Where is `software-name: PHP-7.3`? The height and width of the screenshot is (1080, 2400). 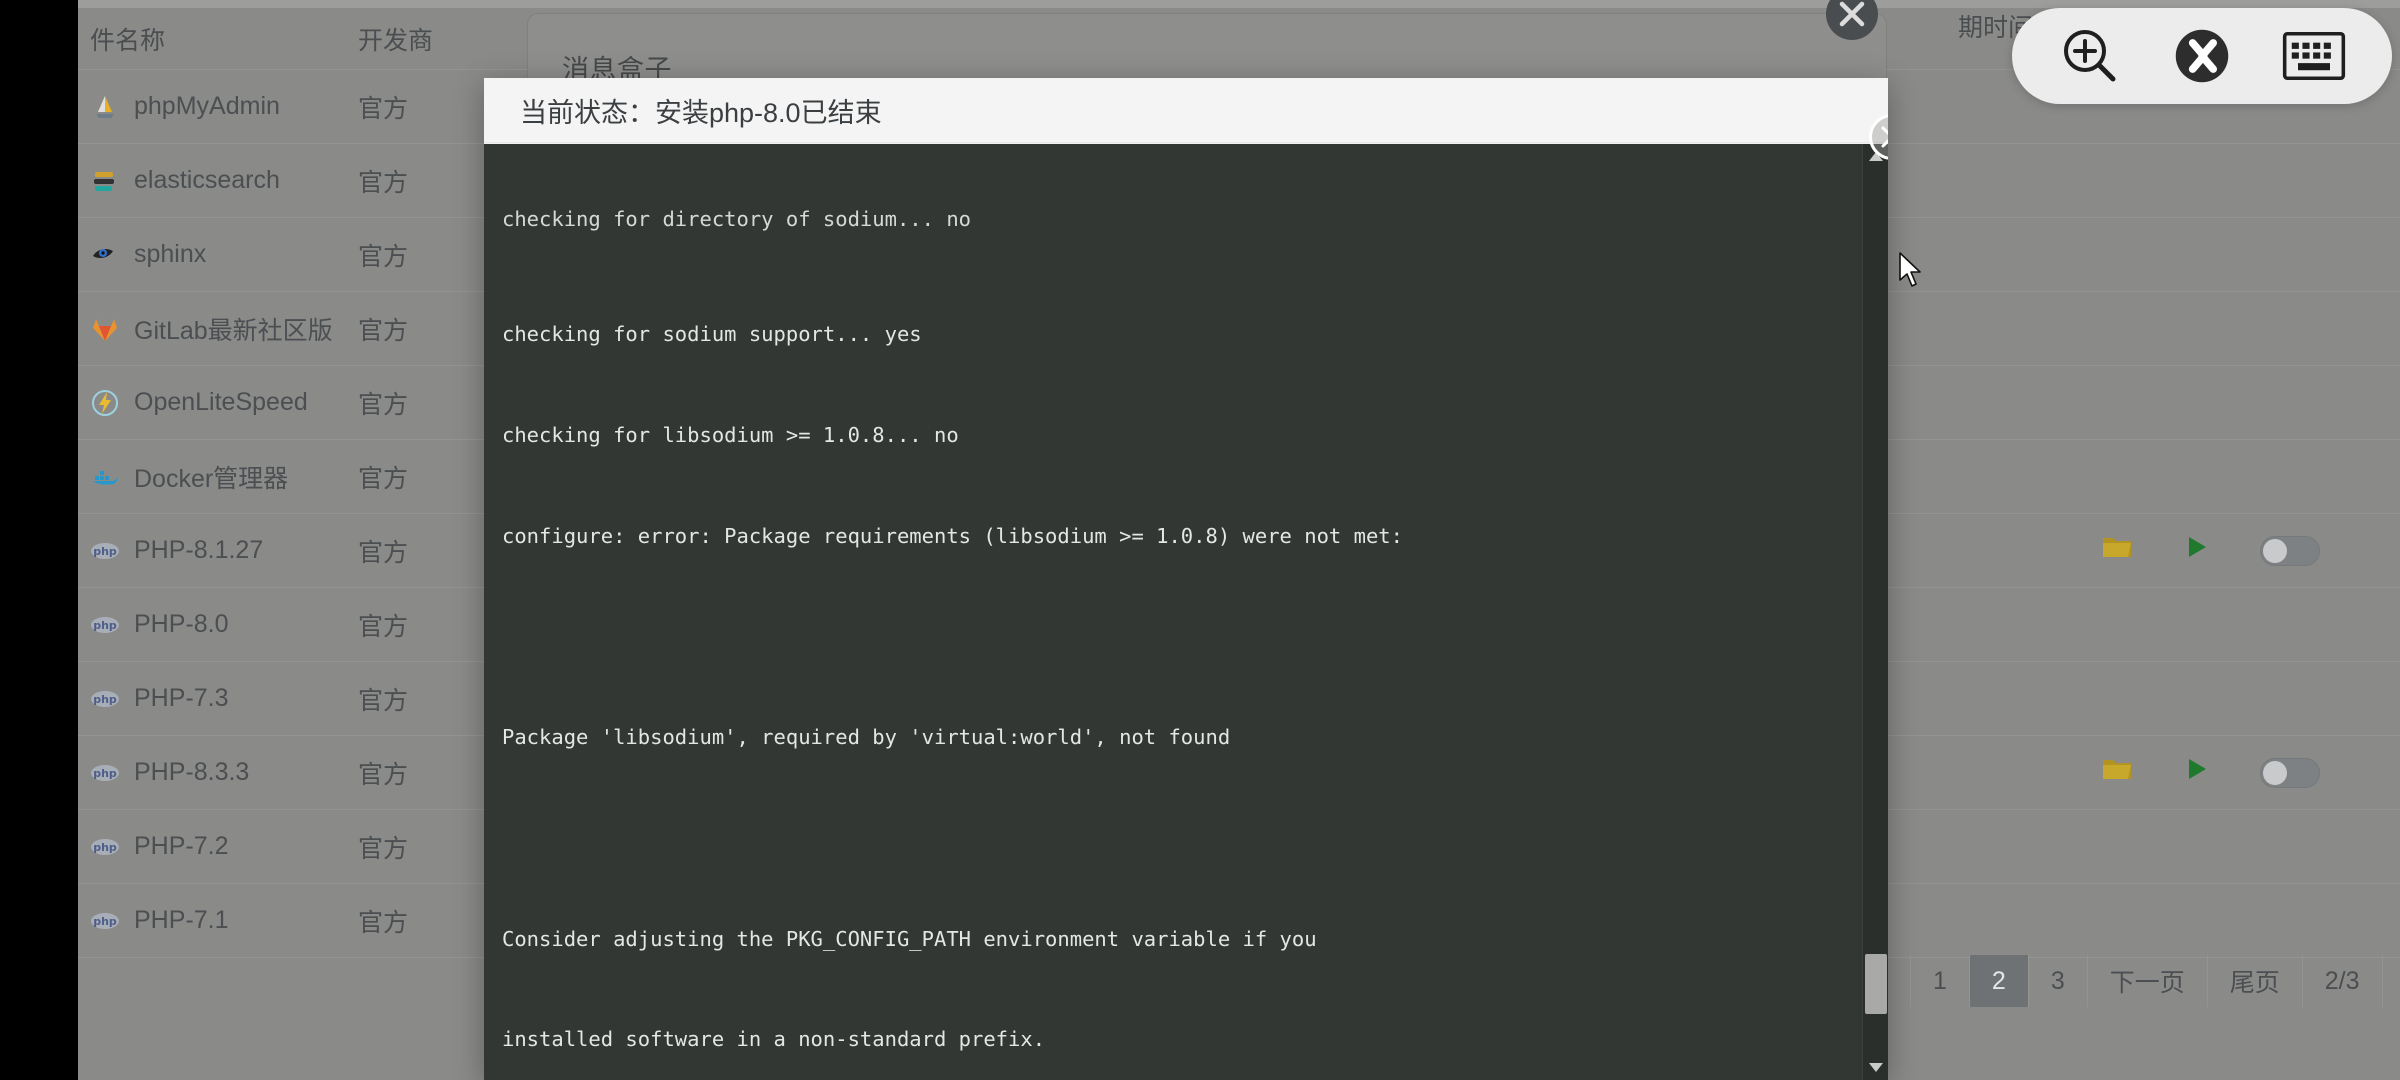 software-name: PHP-7.3 is located at coordinates (181, 698).